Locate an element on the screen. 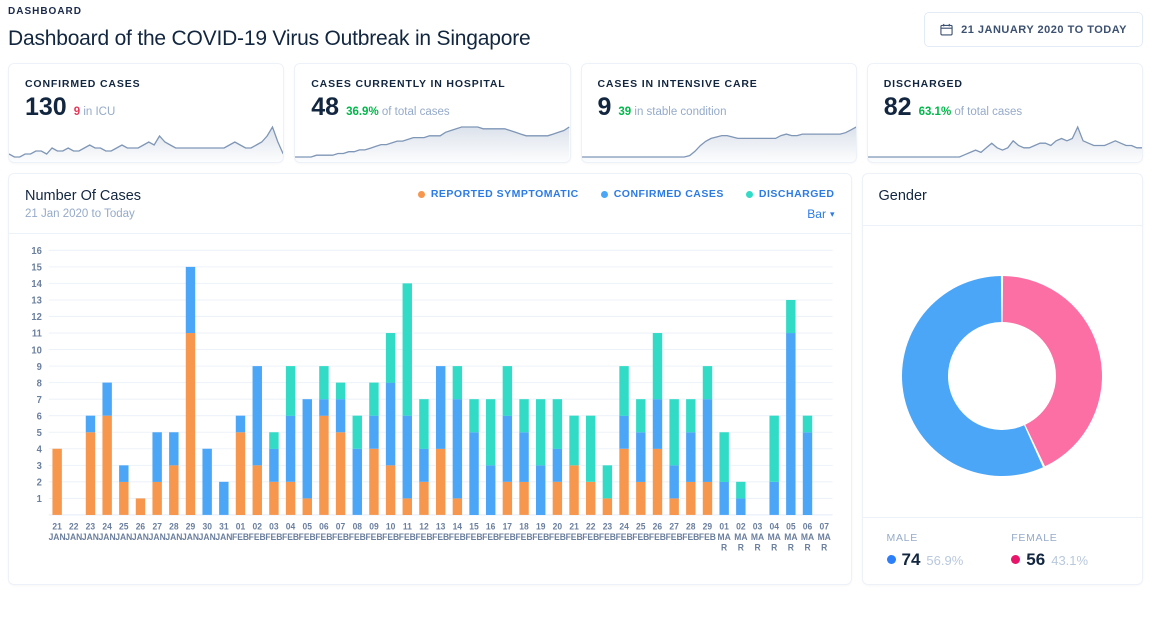 The image size is (1153, 623). kpi-label: CASES CURRENTLY IN HOSPITAL is located at coordinates (408, 84).